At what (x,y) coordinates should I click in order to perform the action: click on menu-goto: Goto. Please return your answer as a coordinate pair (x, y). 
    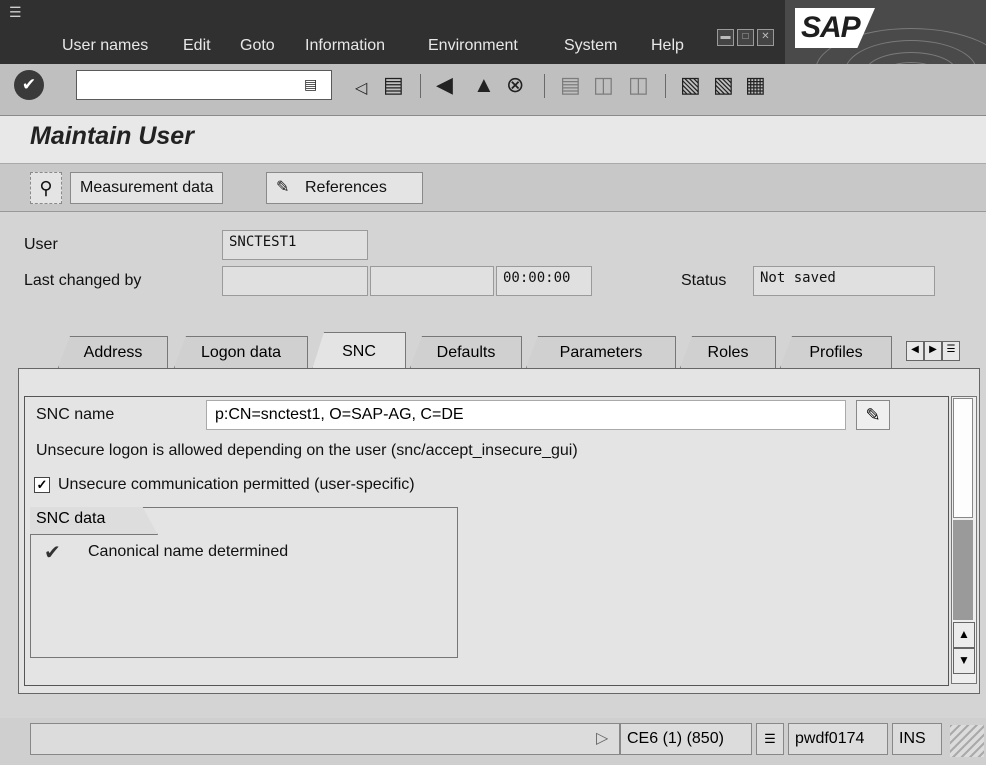
    Looking at the image, I should click on (257, 46).